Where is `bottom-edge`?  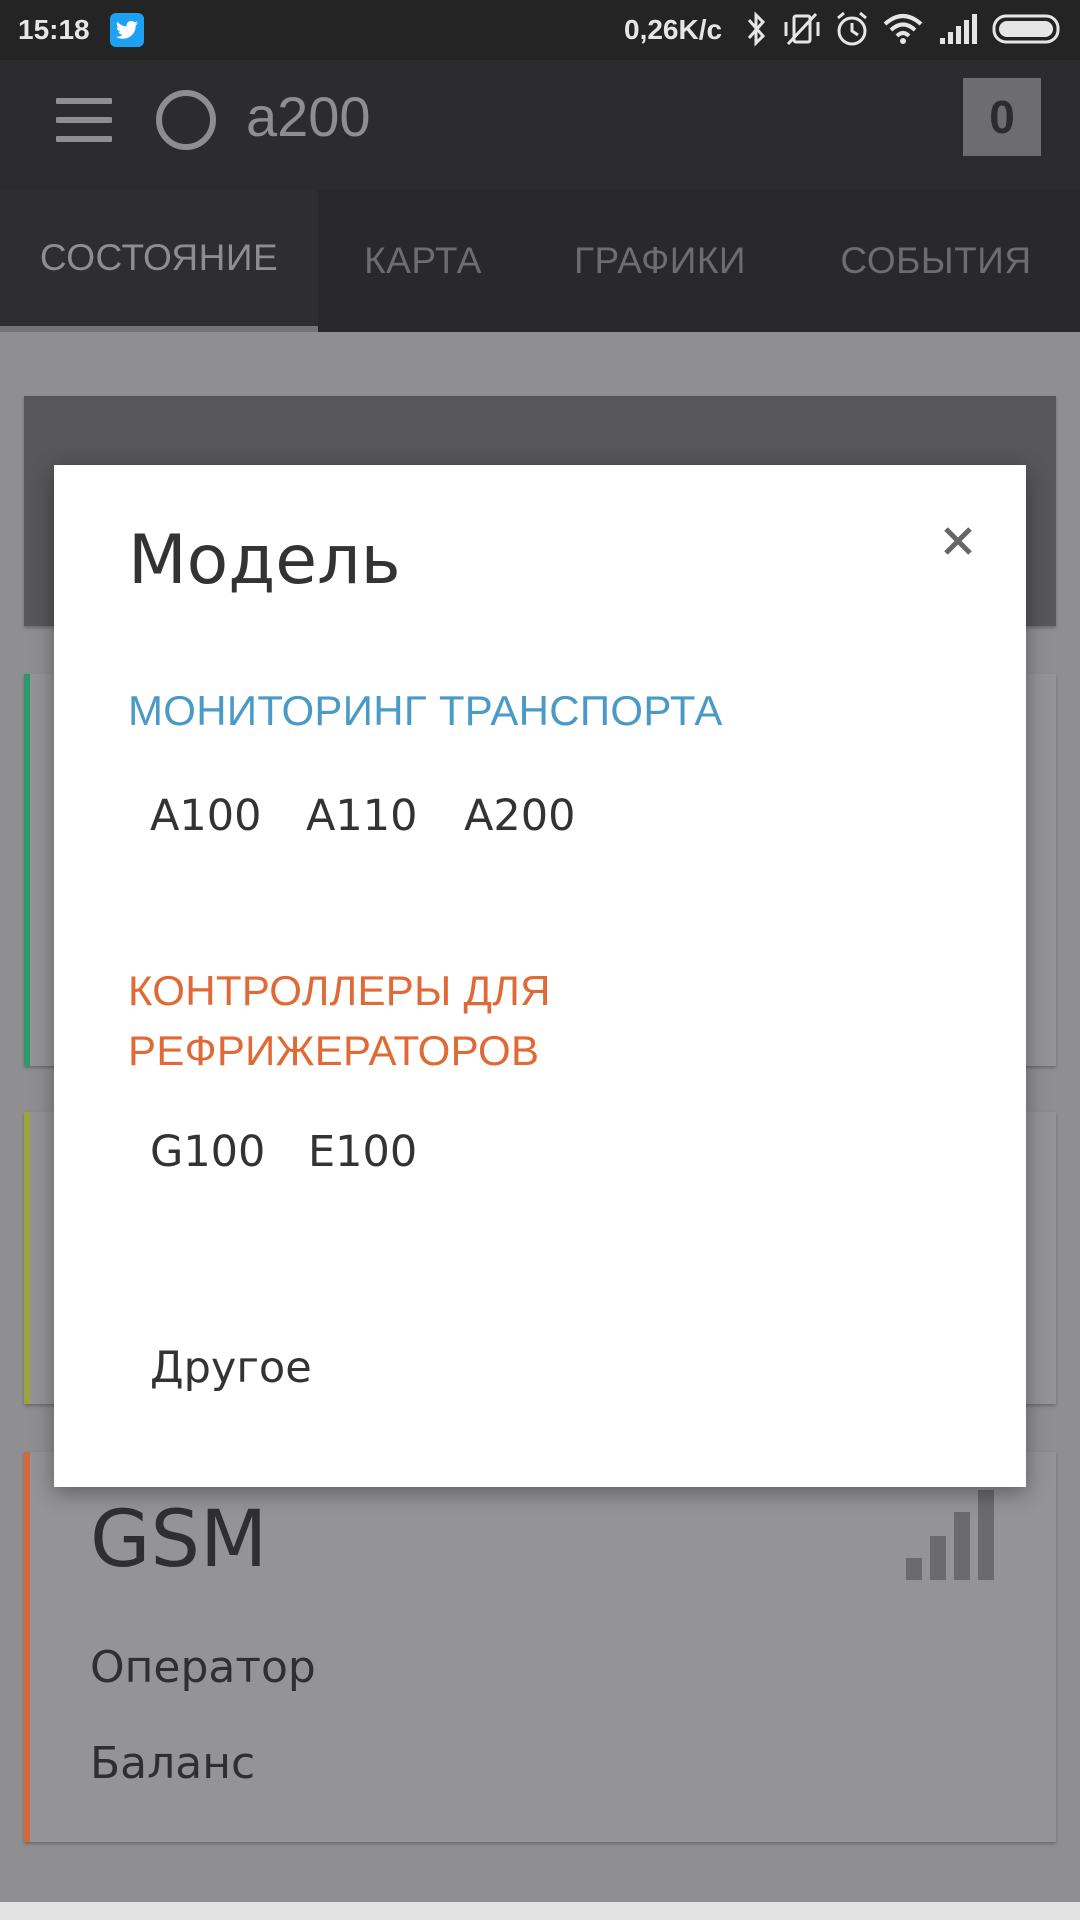
bottom-edge is located at coordinates (540, 1911).